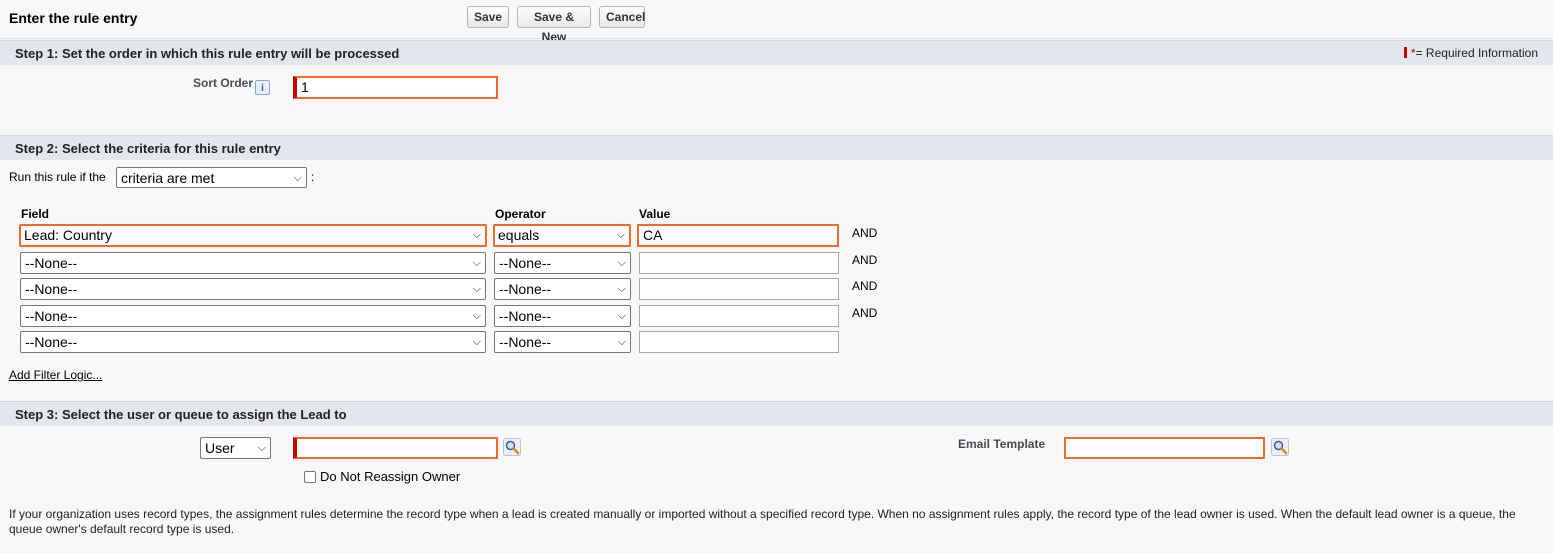 Image resolution: width=1553 pixels, height=553 pixels. What do you see at coordinates (68, 235) in the screenshot?
I see `field-select-value: Lead: Country` at bounding box center [68, 235].